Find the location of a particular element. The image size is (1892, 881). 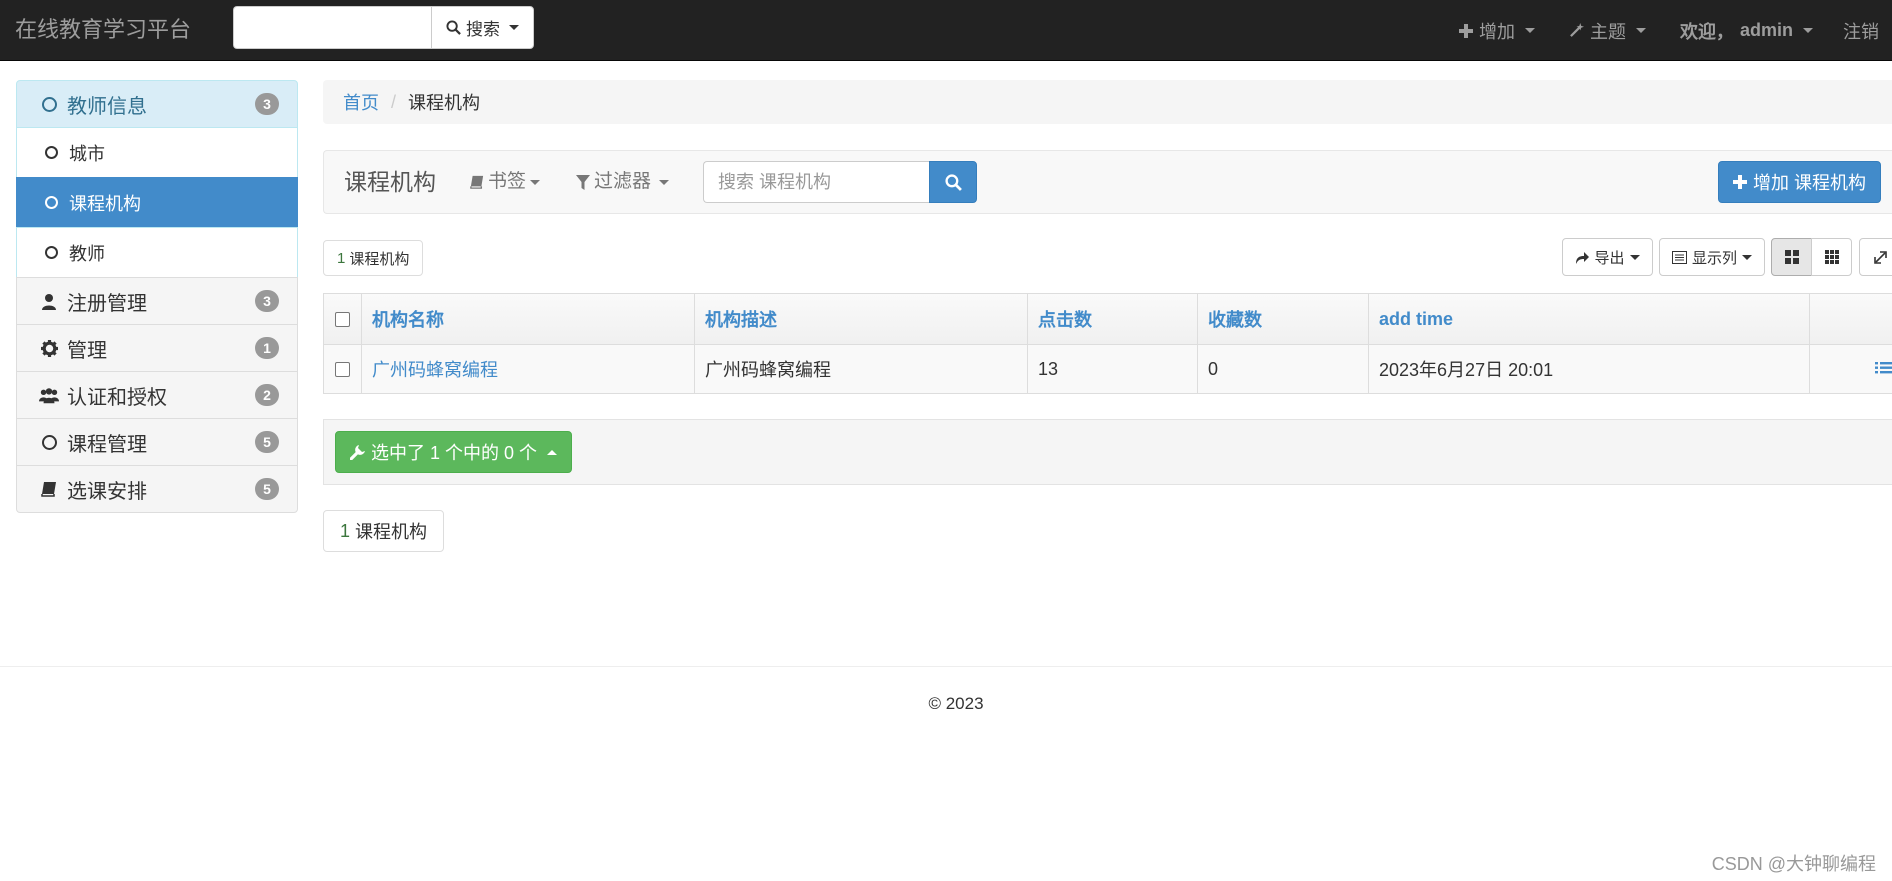

list-search-button is located at coordinates (953, 182).